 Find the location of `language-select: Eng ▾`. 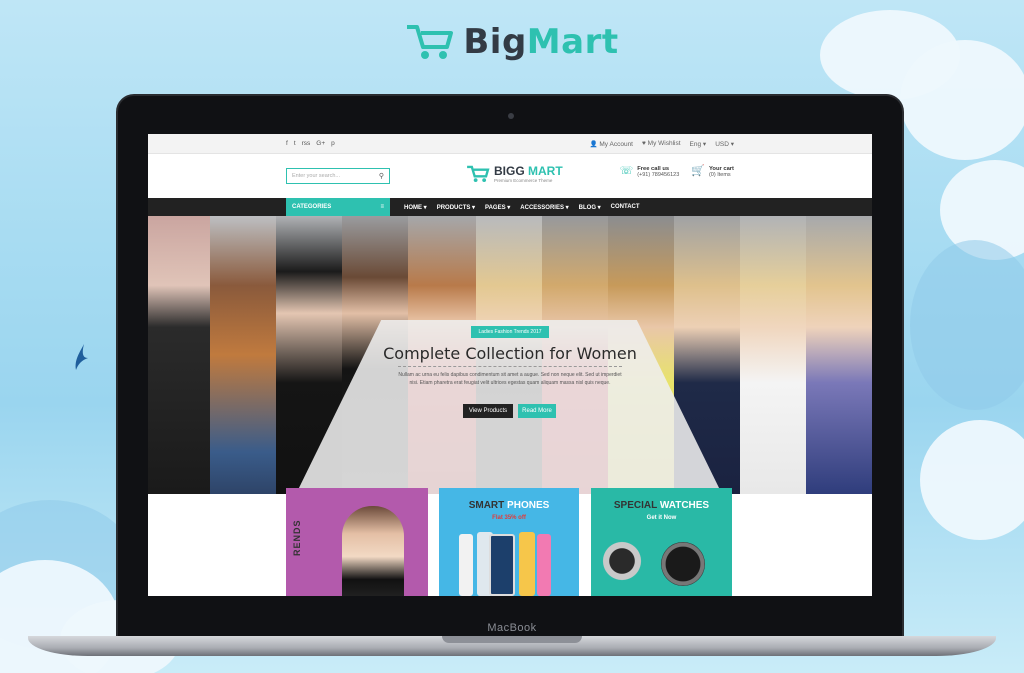

language-select: Eng ▾ is located at coordinates (698, 144).